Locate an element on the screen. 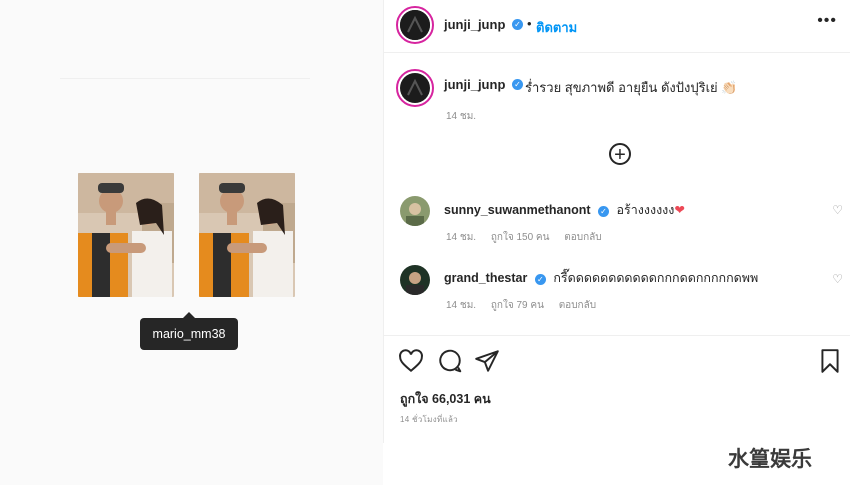  heart-icon is located at coordinates (411, 361).